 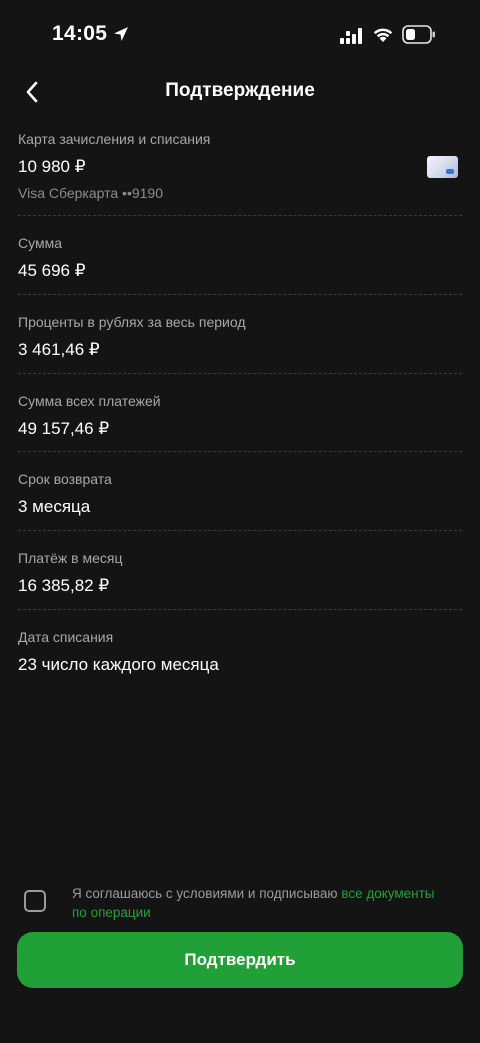 I want to click on card-row-label: Карта зачисления и списания, so click(x=114, y=139).